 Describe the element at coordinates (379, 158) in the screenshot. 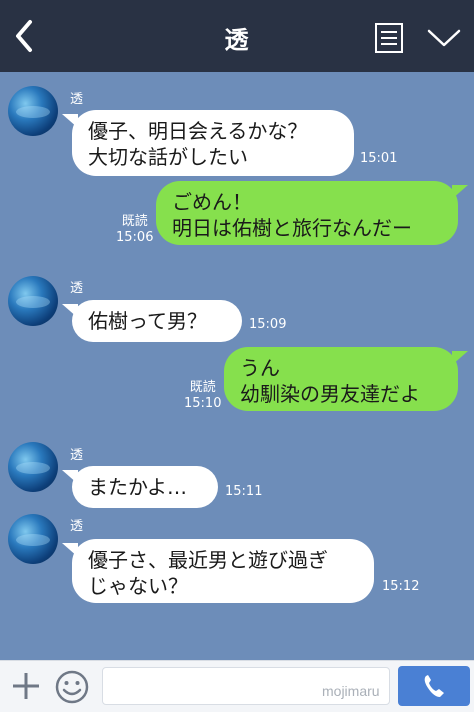

I see `message-time: 15:01` at that location.